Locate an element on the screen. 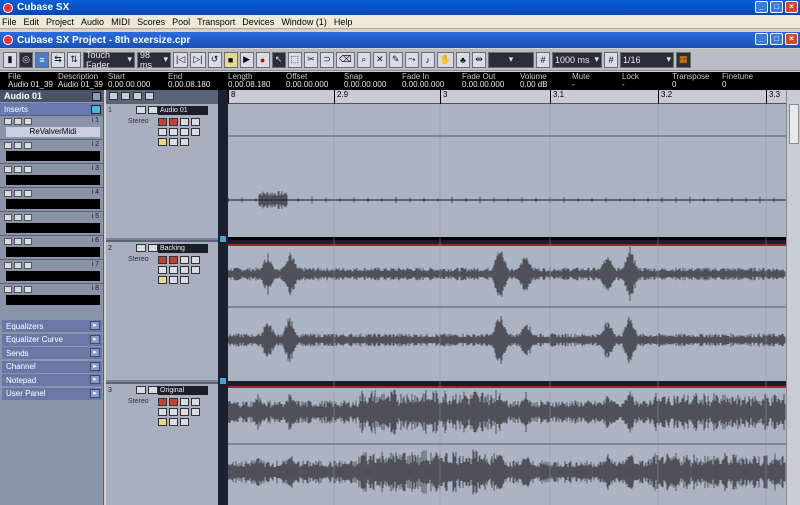 This screenshot has height=505, width=800. infoline-field-file: File Audio 01_39 is located at coordinates (30, 81).